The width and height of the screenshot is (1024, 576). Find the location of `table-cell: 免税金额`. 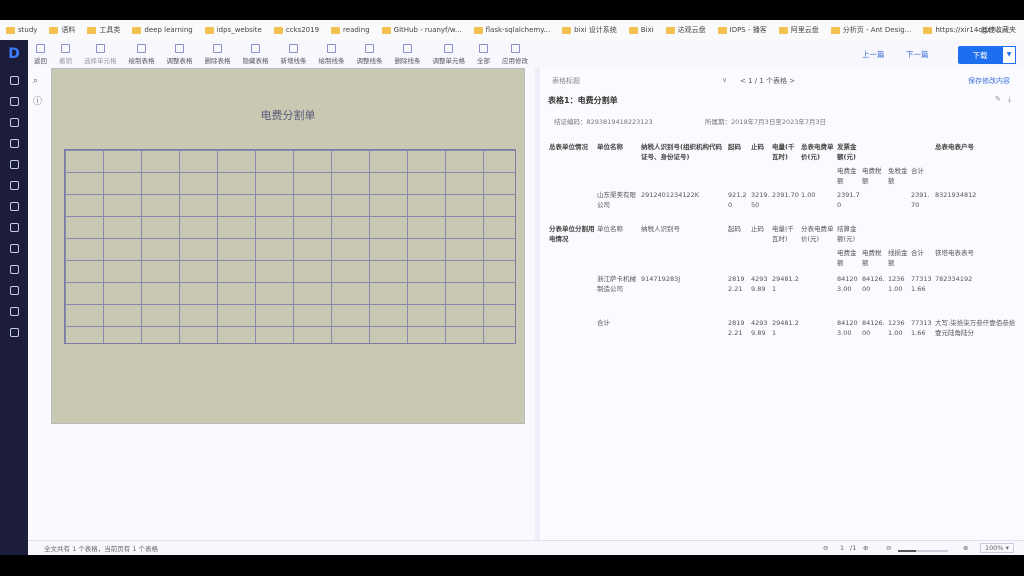

table-cell: 免税金额 is located at coordinates (898, 176).